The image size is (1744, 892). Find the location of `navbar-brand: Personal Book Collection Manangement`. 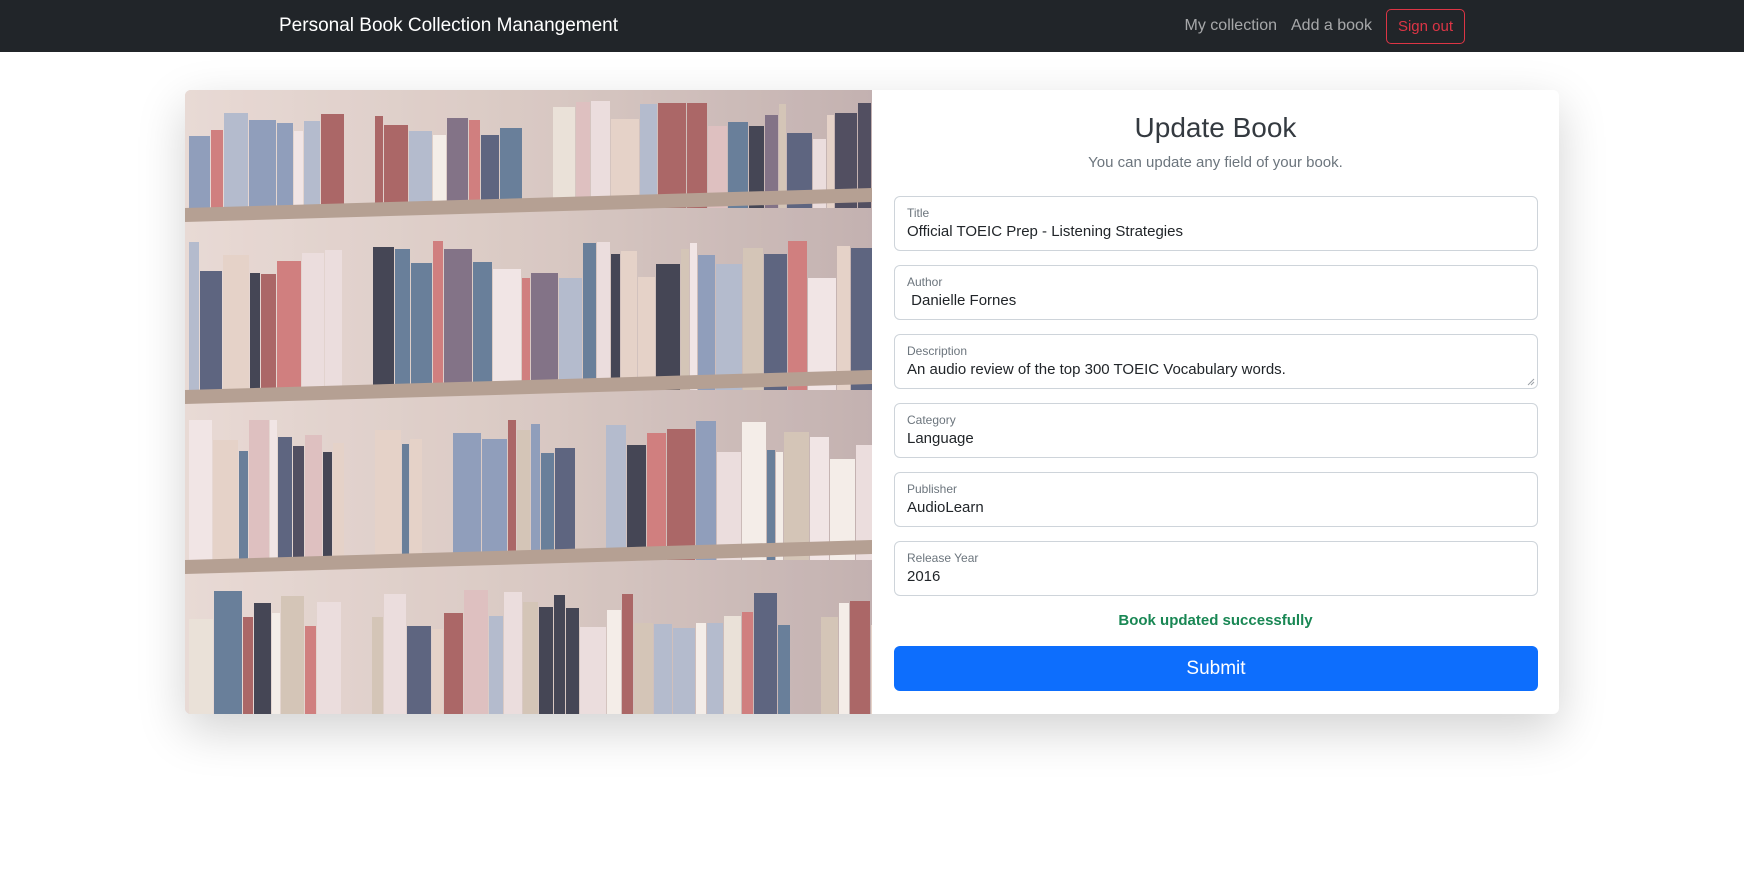

navbar-brand: Personal Book Collection Manangement is located at coordinates (448, 26).